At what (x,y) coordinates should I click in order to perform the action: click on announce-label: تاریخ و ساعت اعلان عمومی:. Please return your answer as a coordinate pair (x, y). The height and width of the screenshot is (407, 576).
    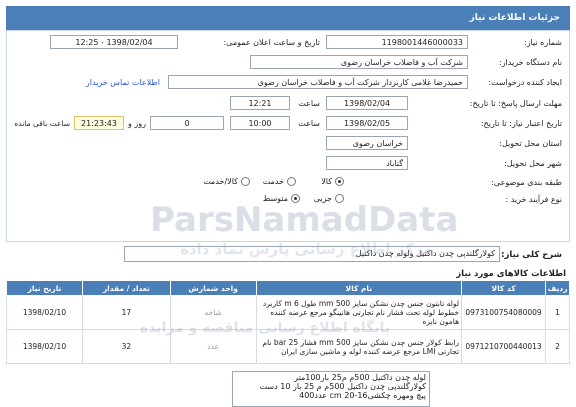
    Looking at the image, I should click on (271, 42).